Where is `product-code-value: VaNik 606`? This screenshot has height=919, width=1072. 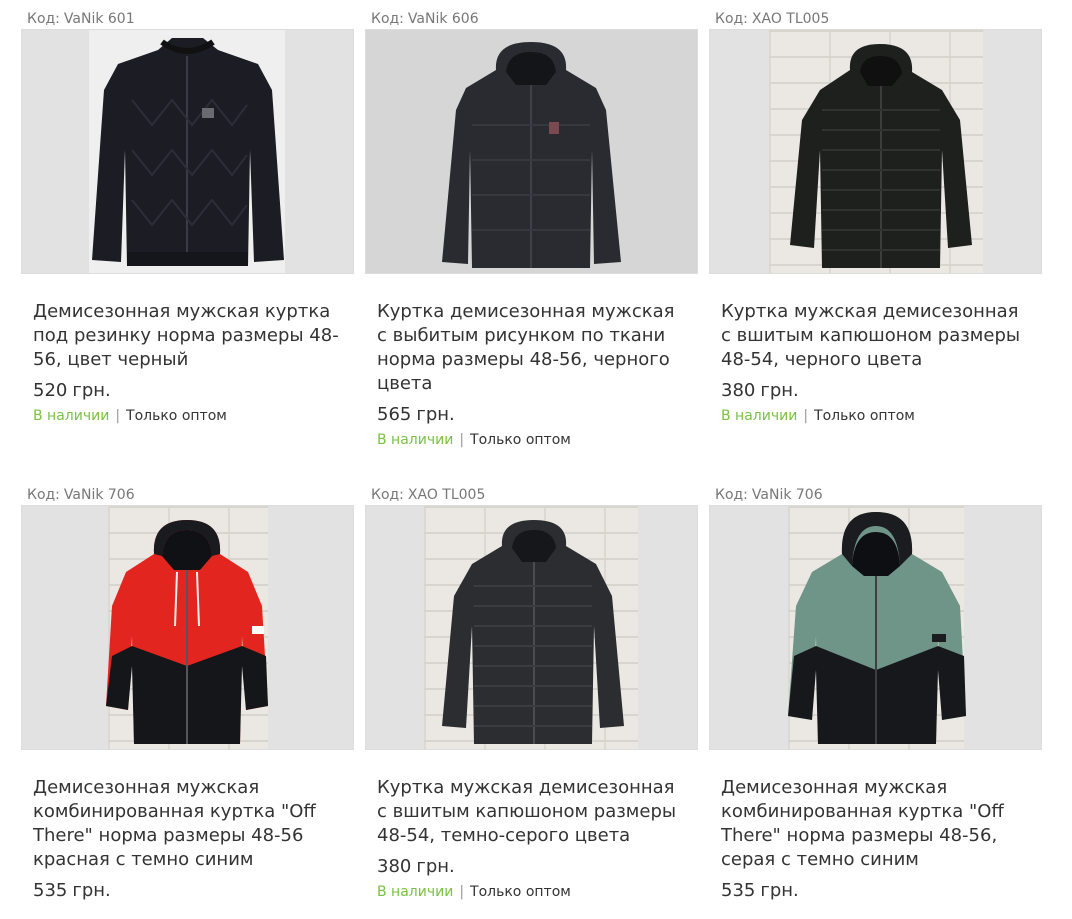 product-code-value: VaNik 606 is located at coordinates (443, 19).